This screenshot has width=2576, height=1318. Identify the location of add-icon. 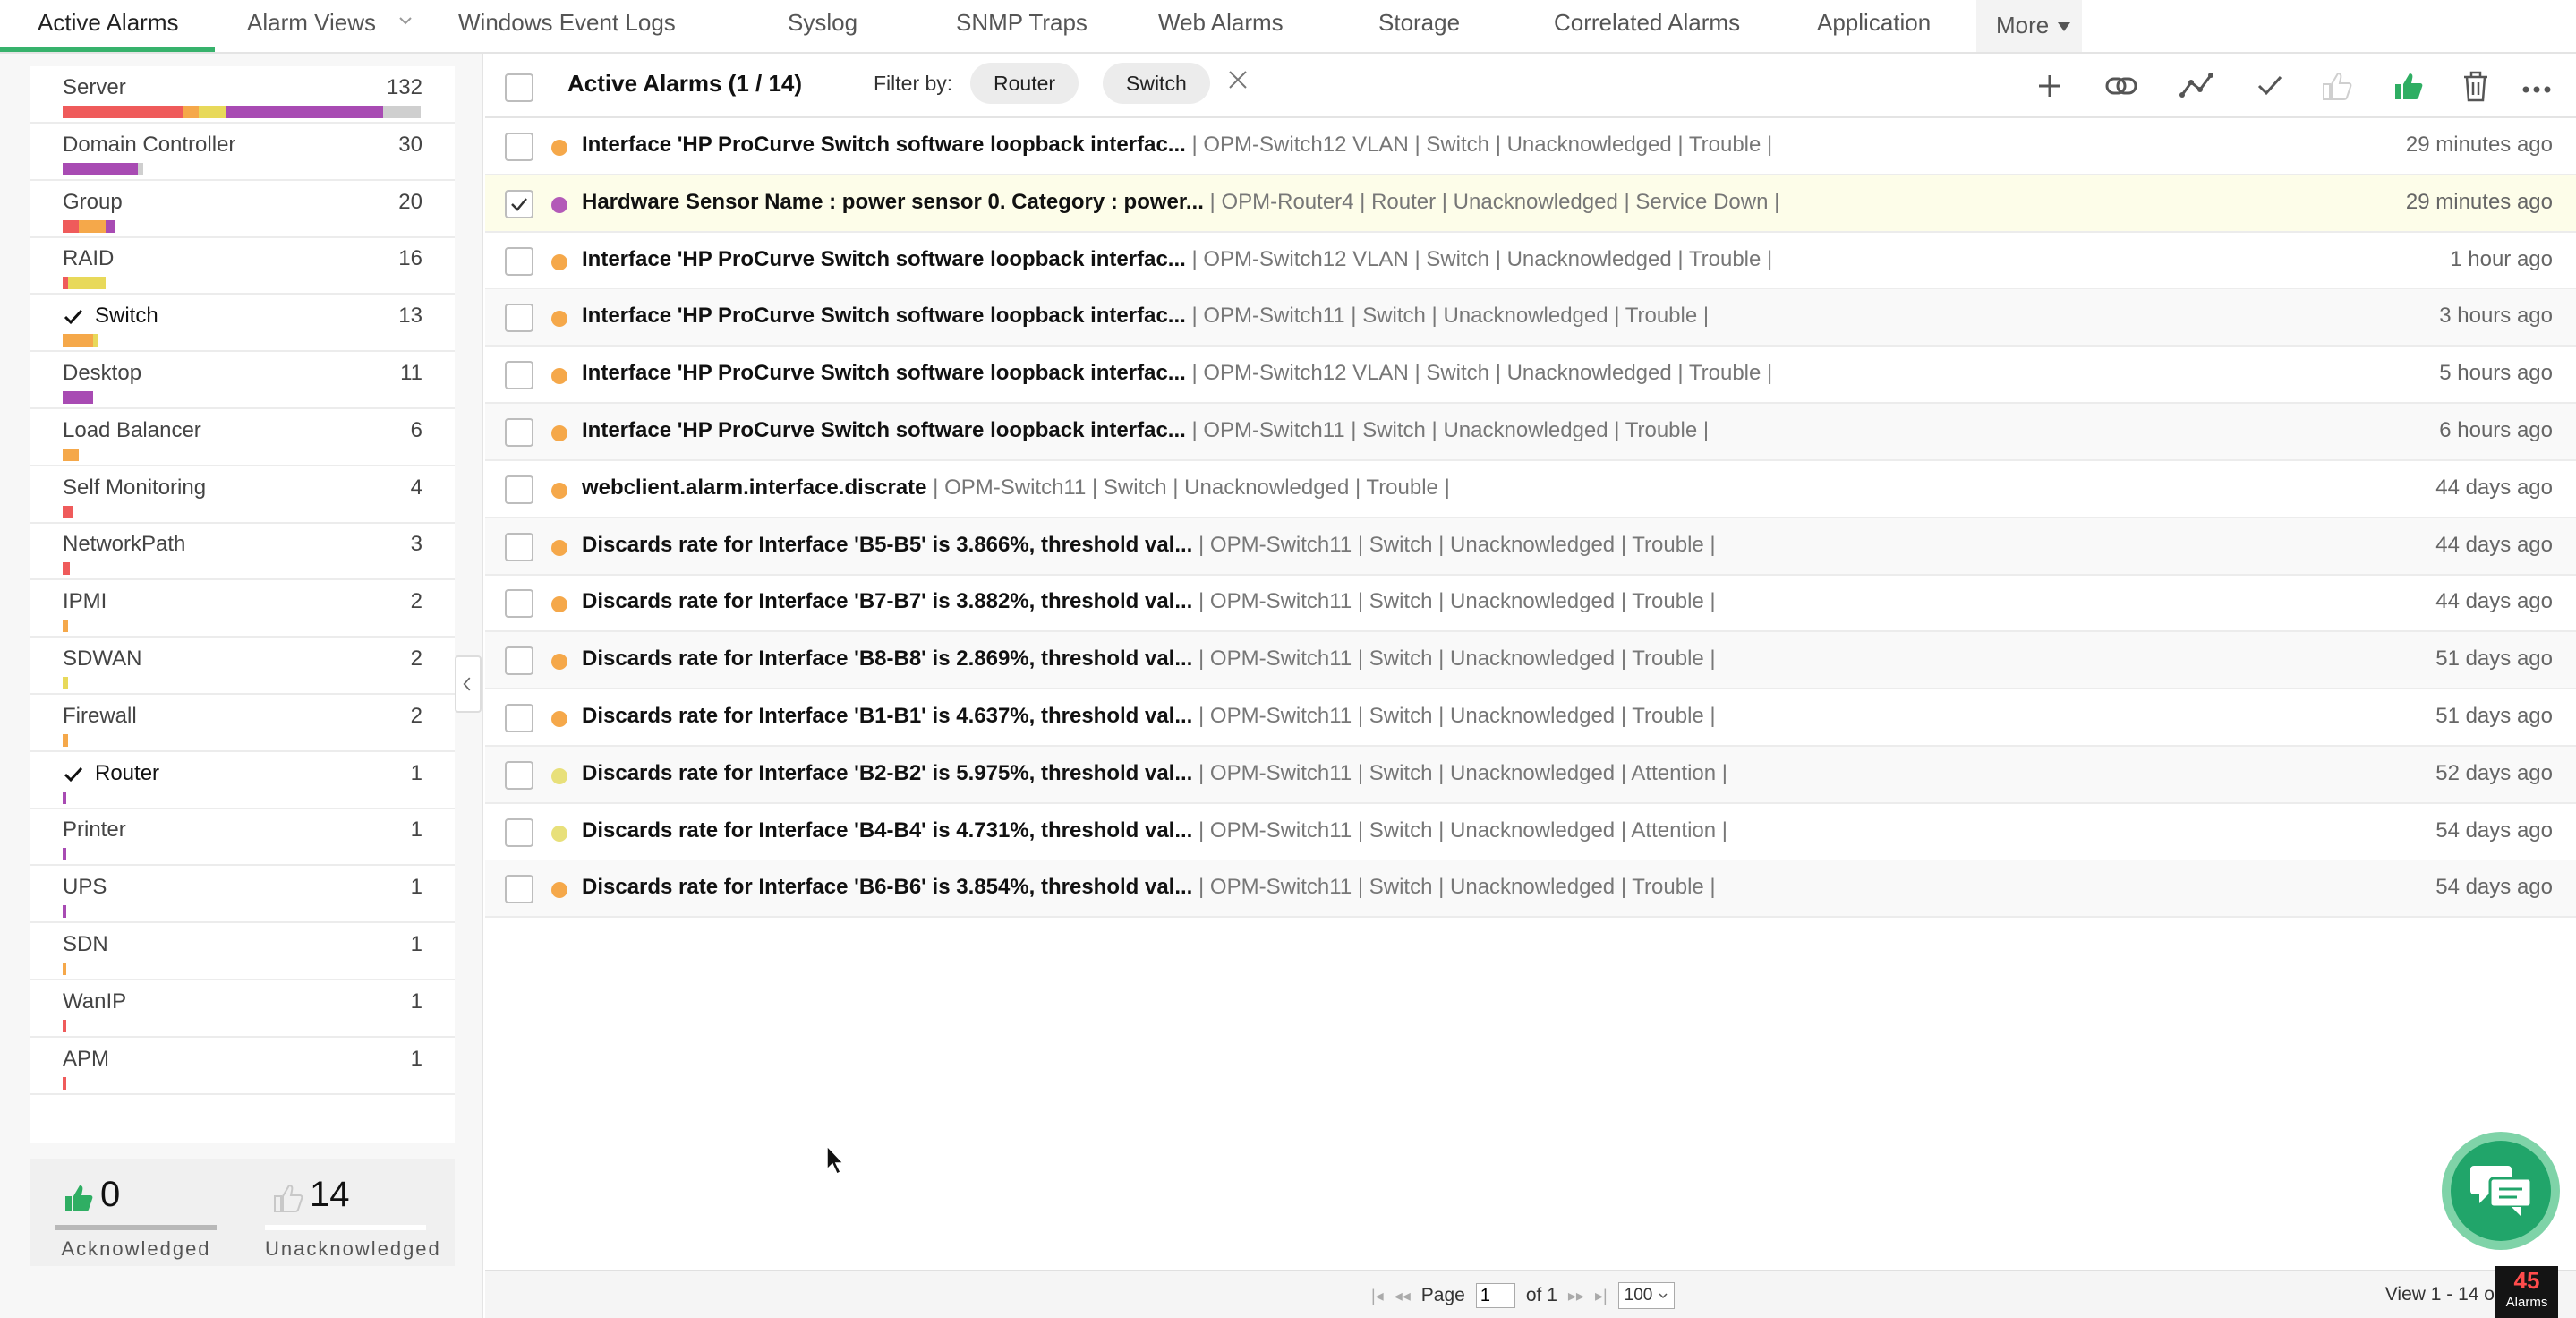
(2049, 86).